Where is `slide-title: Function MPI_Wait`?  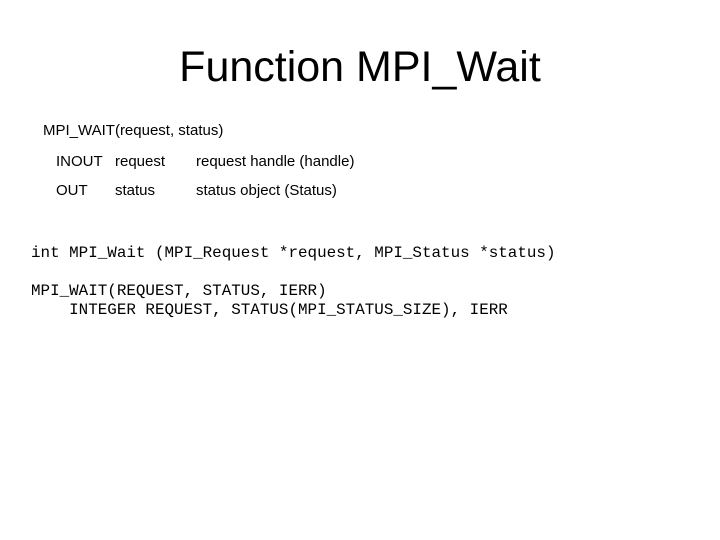 slide-title: Function MPI_Wait is located at coordinates (360, 67).